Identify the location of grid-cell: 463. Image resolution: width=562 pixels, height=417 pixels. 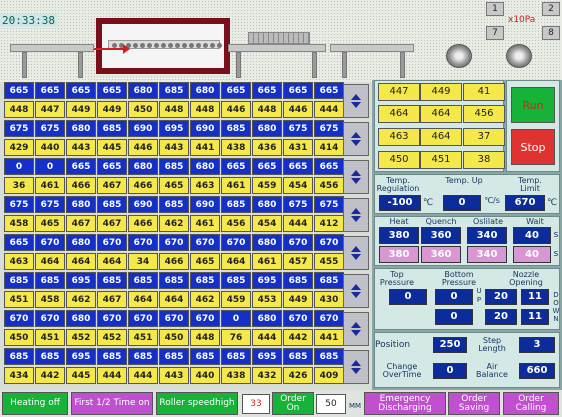
(19, 261).